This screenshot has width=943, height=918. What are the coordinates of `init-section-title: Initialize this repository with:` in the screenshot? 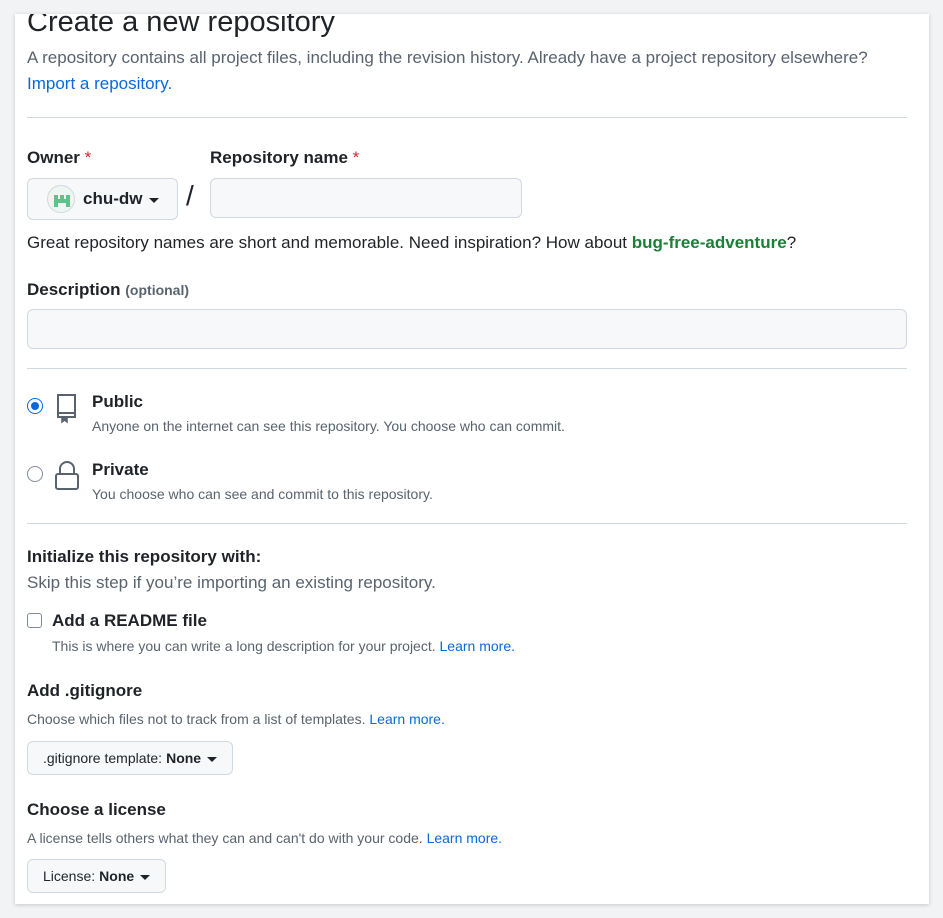 It's located at (144, 556).